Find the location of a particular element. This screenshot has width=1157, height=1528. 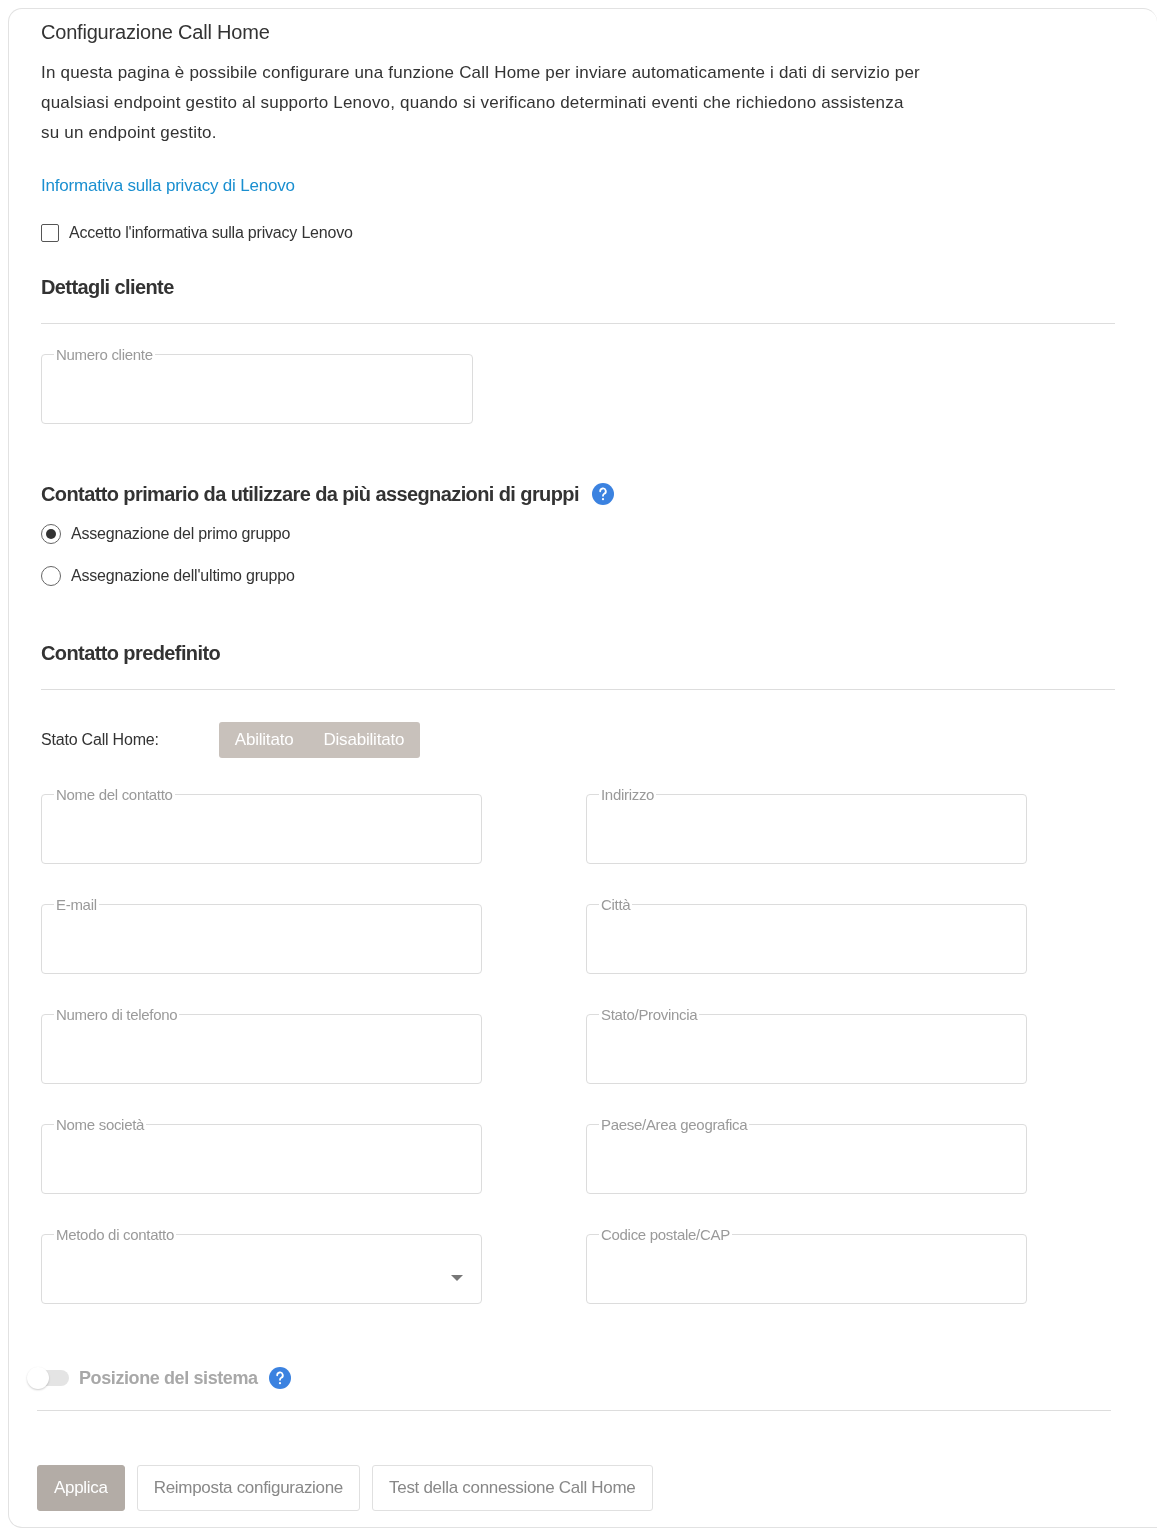

checkbox is located at coordinates (50, 233).